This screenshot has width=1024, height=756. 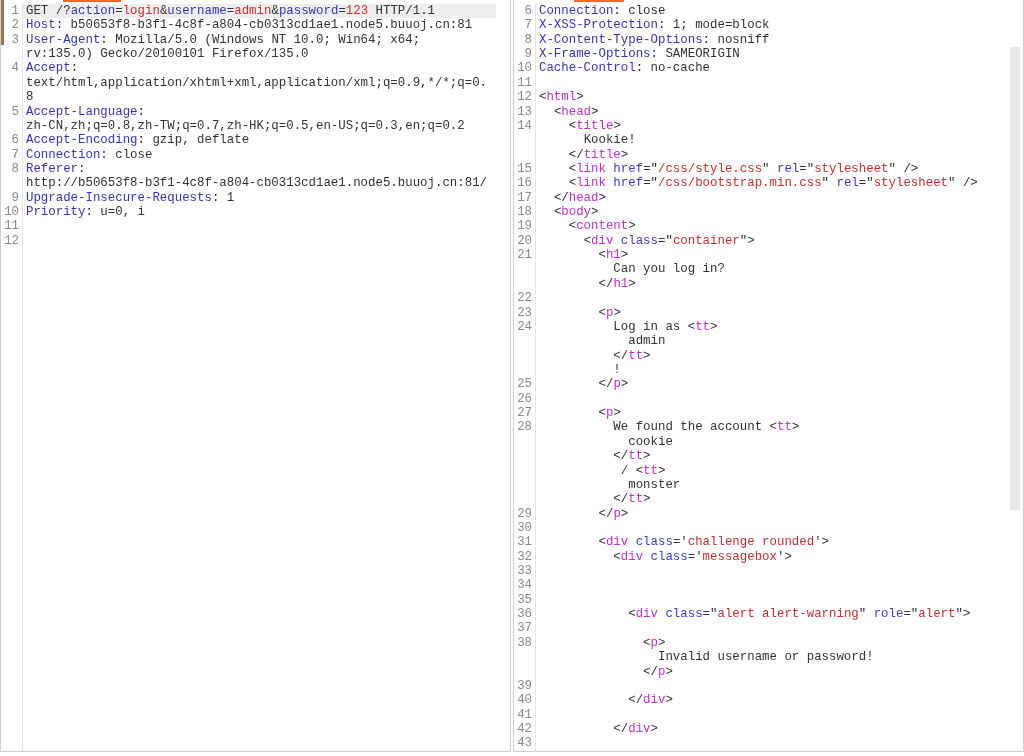 What do you see at coordinates (598, 154) in the screenshot?
I see `code-line: </title>` at bounding box center [598, 154].